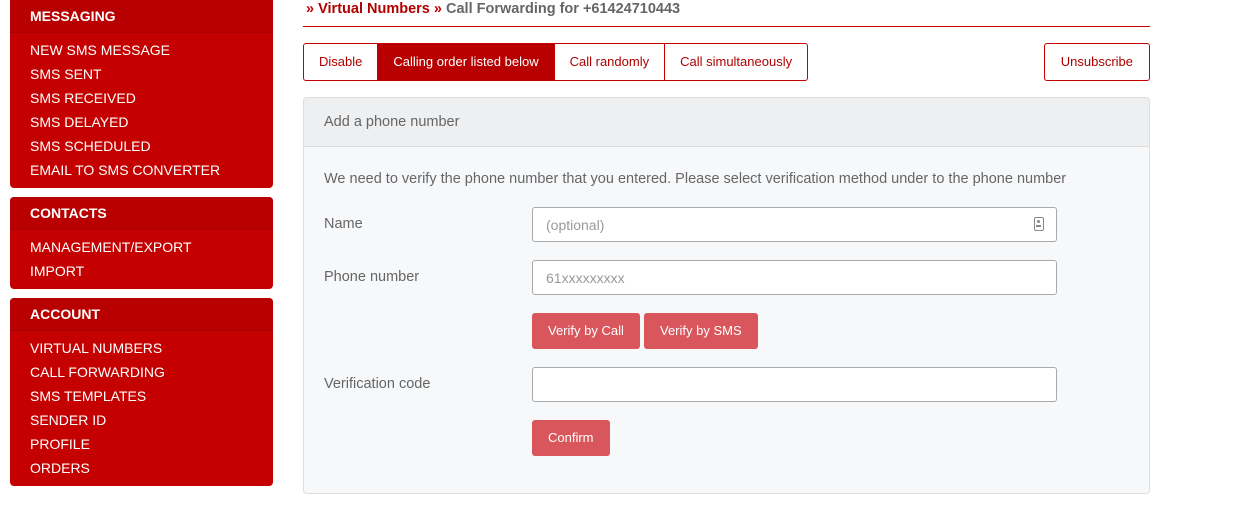 Image resolution: width=1241 pixels, height=511 pixels. What do you see at coordinates (141, 146) in the screenshot?
I see `sidebar-item-sms-scheduled: SMS SCHEDULED` at bounding box center [141, 146].